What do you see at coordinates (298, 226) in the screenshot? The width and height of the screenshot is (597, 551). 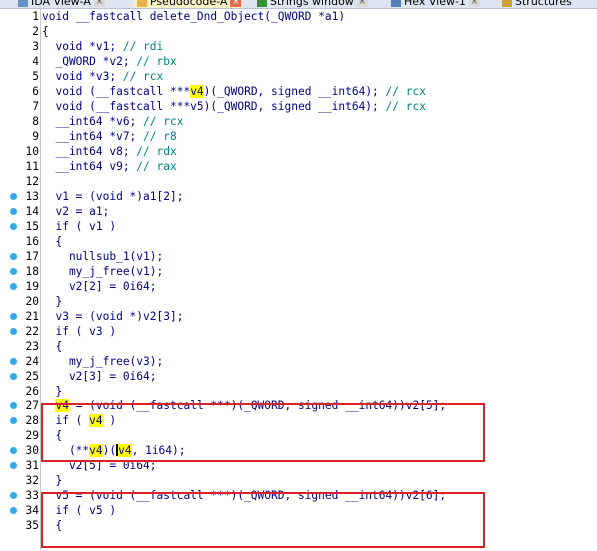 I see `code-line: 15 if ( v1 )` at bounding box center [298, 226].